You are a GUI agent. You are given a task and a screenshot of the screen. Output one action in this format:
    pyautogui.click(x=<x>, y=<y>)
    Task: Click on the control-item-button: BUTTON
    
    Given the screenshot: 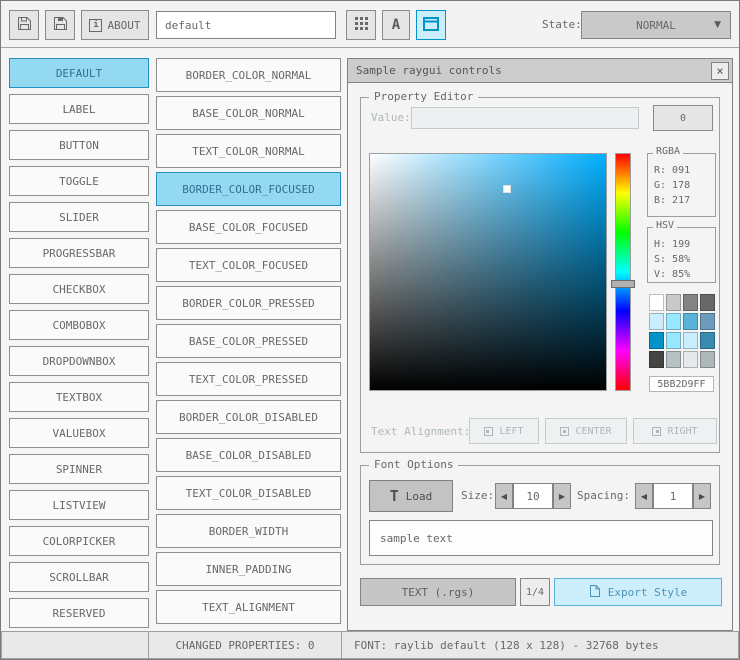 What is the action you would take?
    pyautogui.click(x=79, y=145)
    